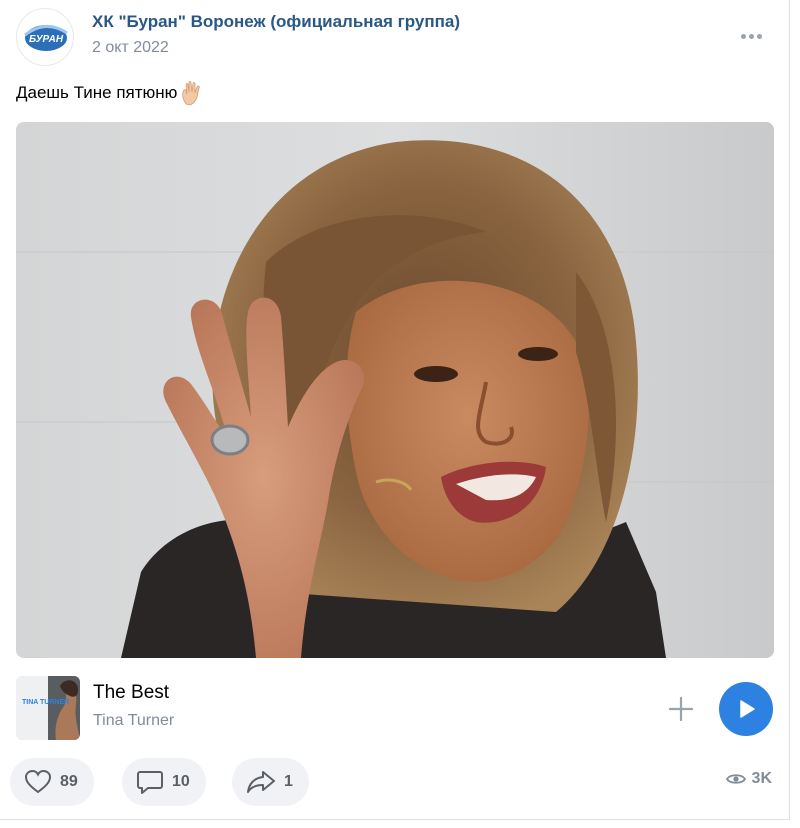  What do you see at coordinates (748, 779) in the screenshot?
I see `views-counter: 3K` at bounding box center [748, 779].